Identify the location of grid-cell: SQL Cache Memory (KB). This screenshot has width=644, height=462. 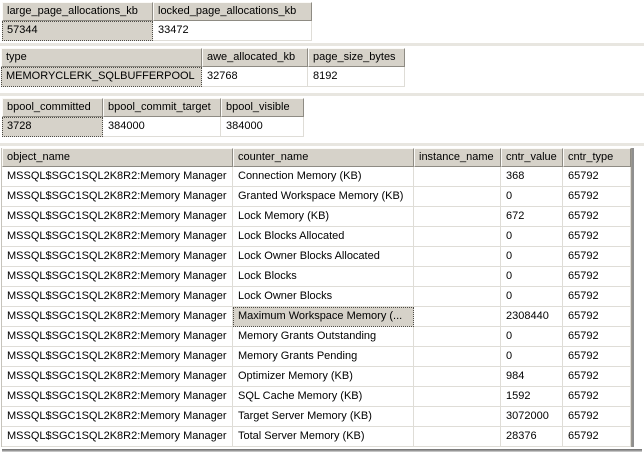
(323, 397).